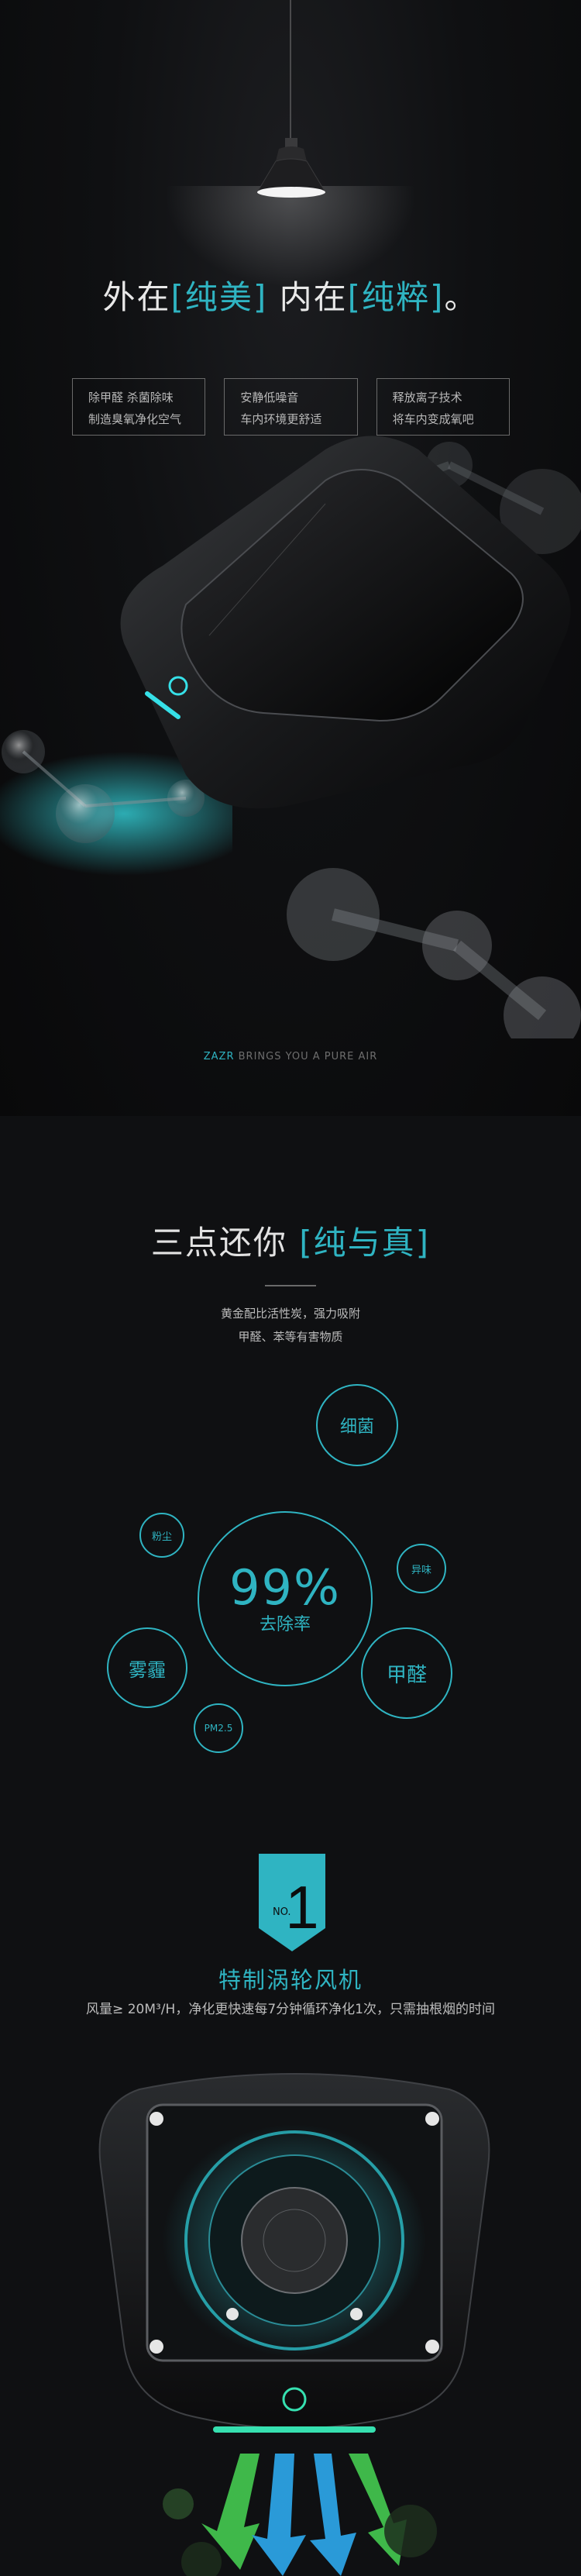 Image resolution: width=581 pixels, height=2576 pixels. I want to click on hero-tagline: ZAZR BRINGS YOU A PURE AIR, so click(290, 1056).